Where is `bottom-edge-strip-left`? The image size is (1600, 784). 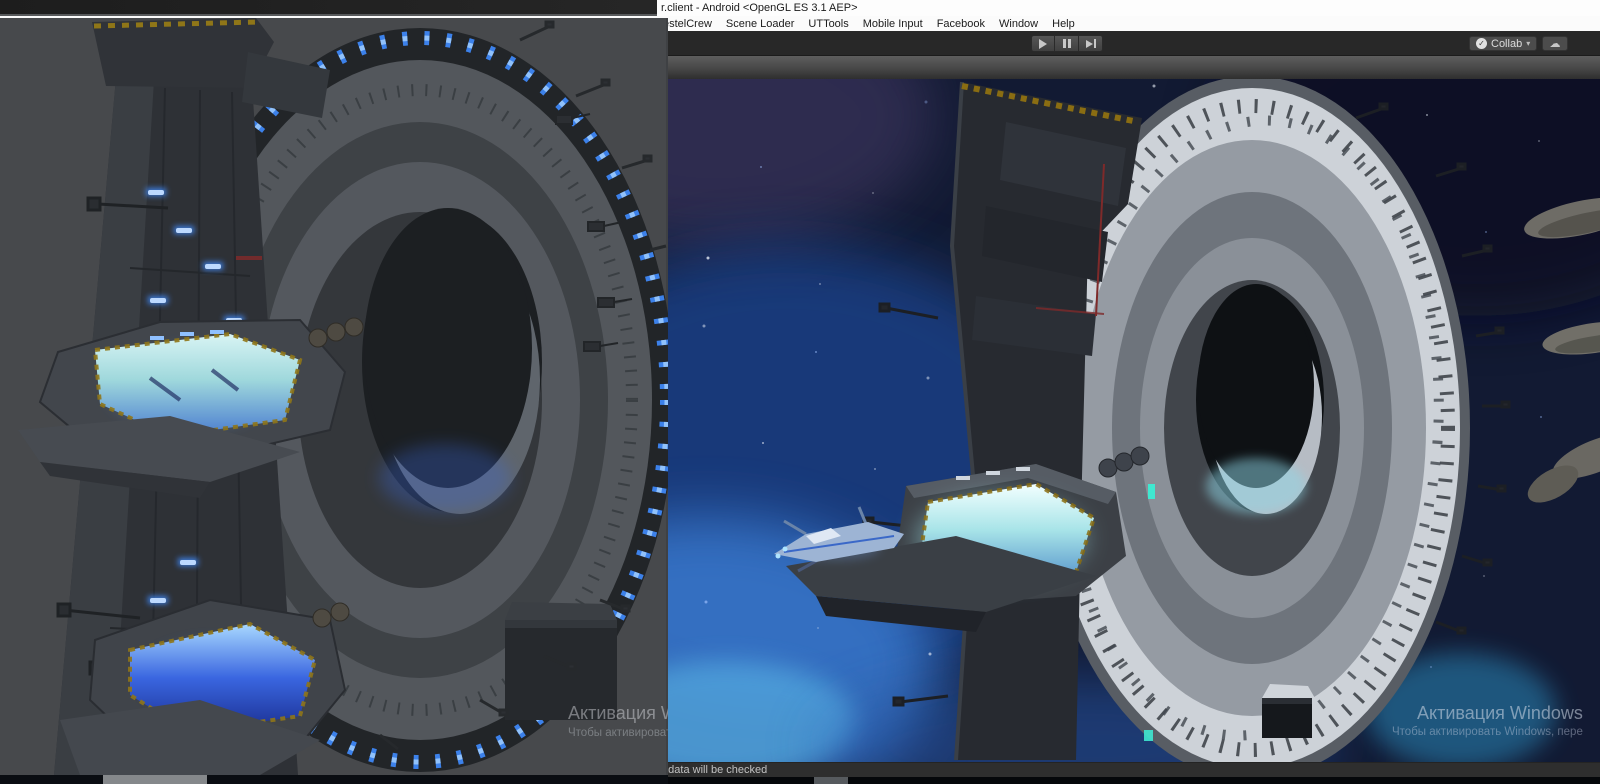 bottom-edge-strip-left is located at coordinates (334, 779).